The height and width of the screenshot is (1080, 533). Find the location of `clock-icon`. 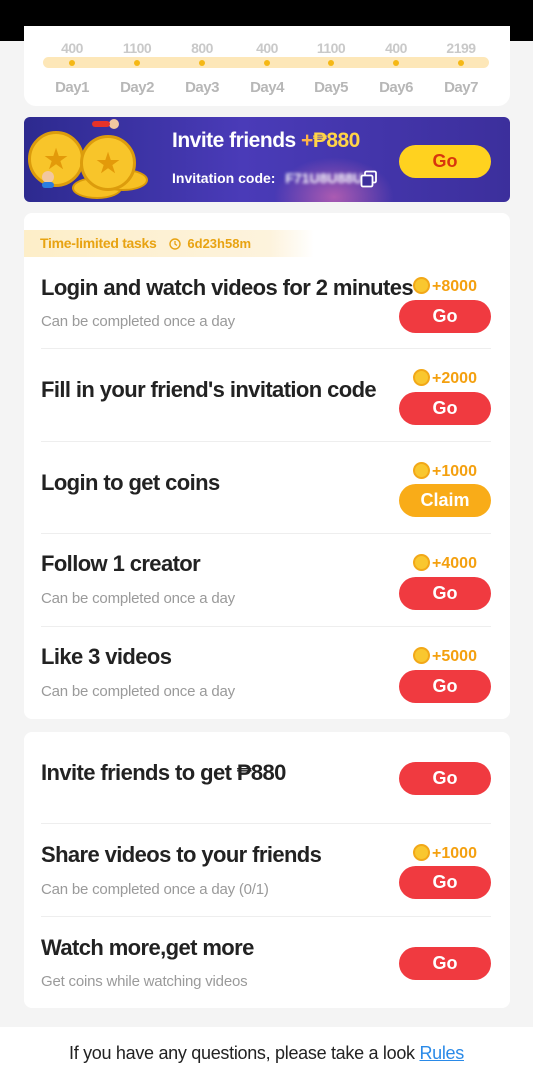

clock-icon is located at coordinates (175, 244).